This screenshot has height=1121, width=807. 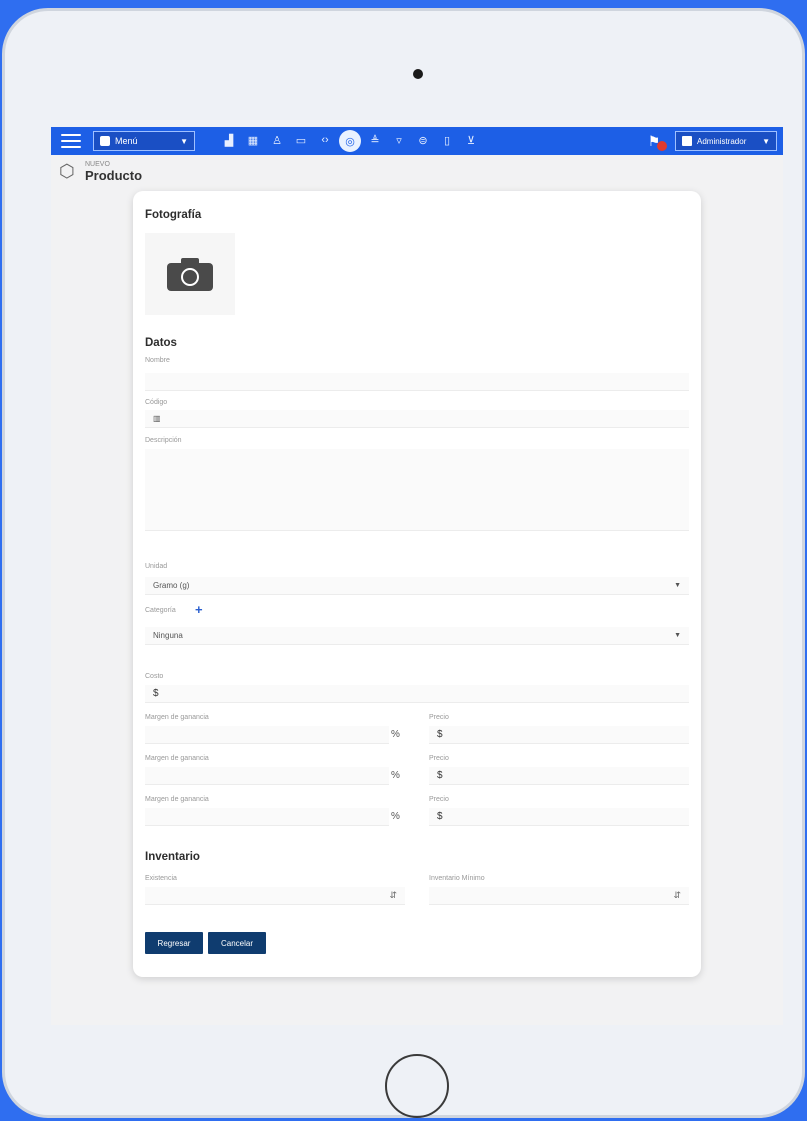 What do you see at coordinates (655, 141) in the screenshot?
I see `notification-flag-icon: ⚑` at bounding box center [655, 141].